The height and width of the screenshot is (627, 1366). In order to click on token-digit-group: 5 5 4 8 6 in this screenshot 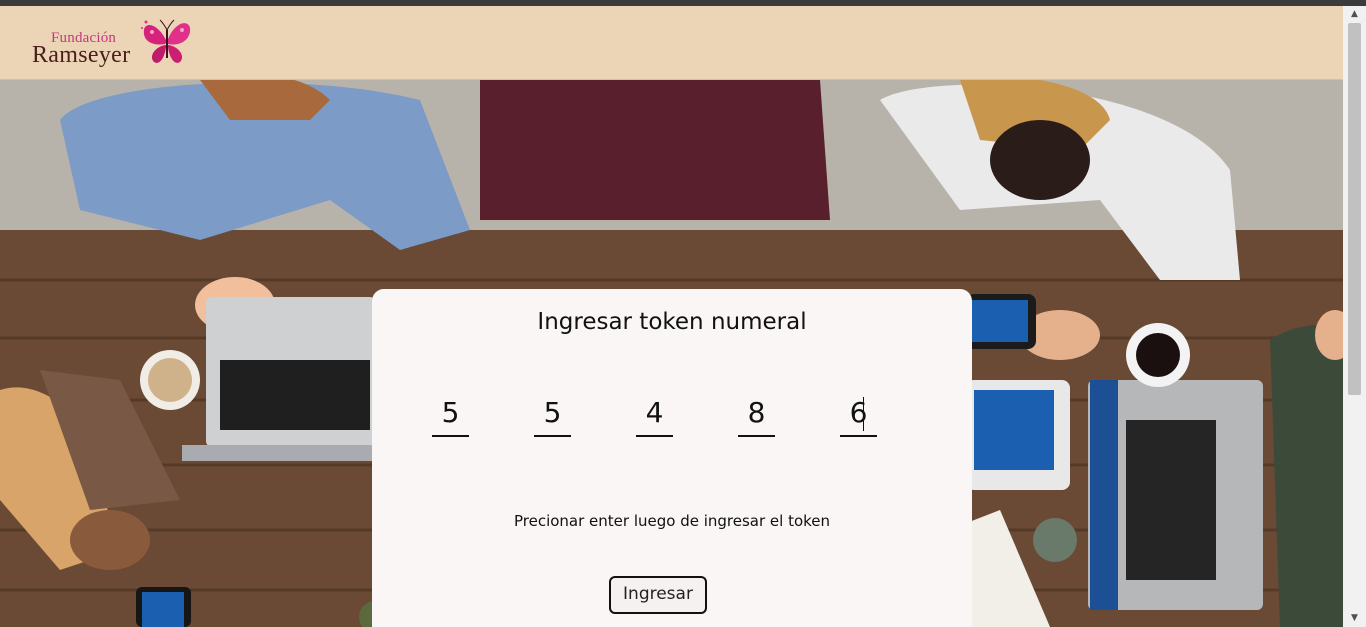, I will do `click(672, 417)`.